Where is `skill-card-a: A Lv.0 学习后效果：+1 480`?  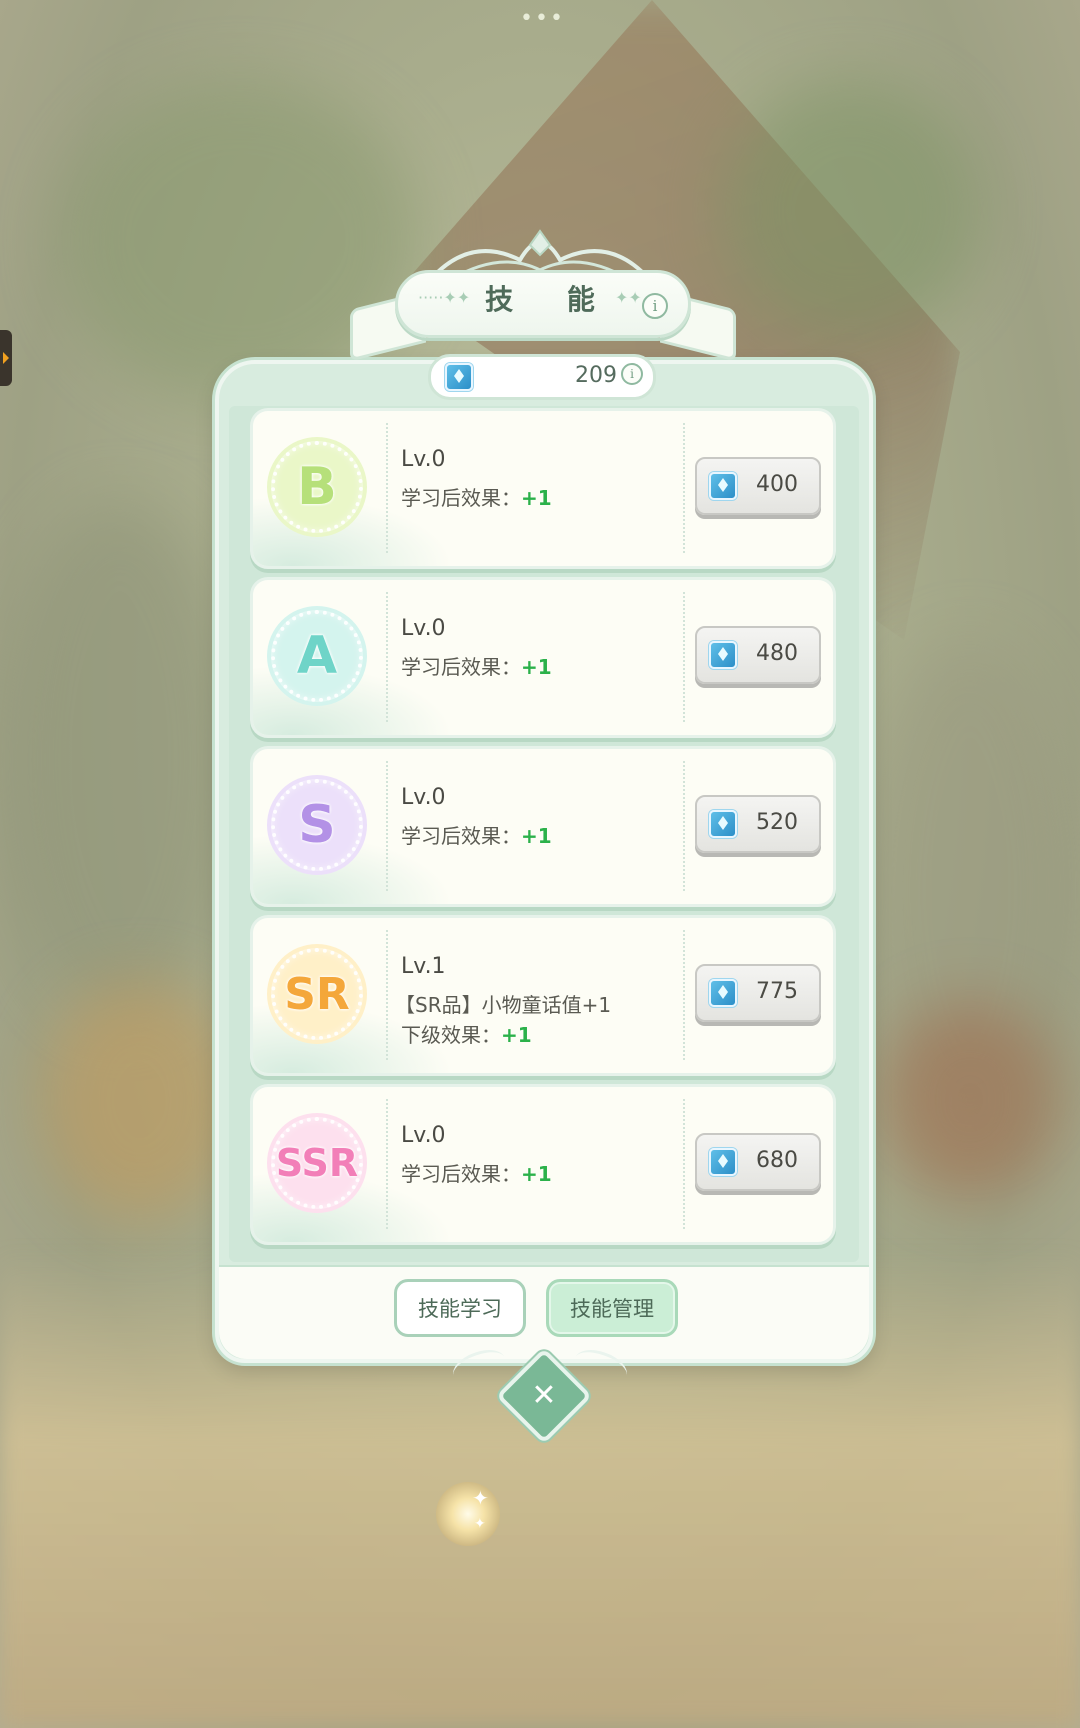
skill-card-a: A Lv.0 学习后效果：+1 480 is located at coordinates (543, 657).